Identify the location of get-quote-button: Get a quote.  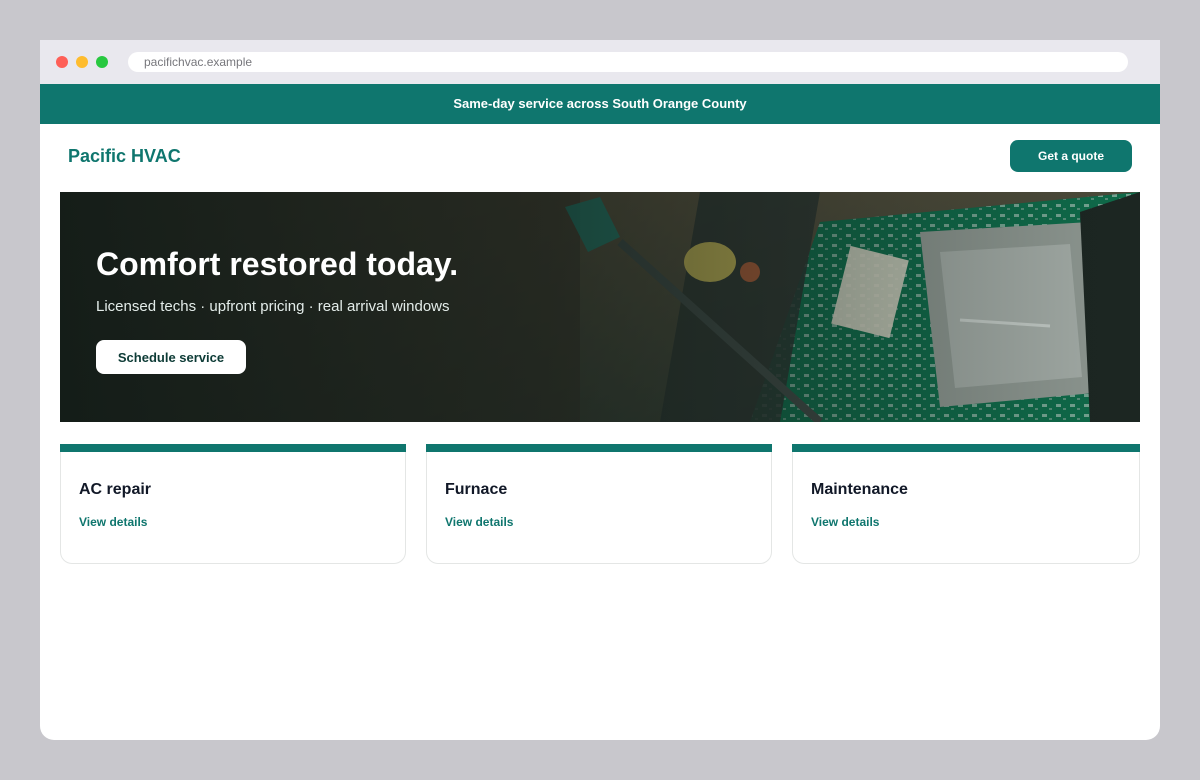
(1071, 156).